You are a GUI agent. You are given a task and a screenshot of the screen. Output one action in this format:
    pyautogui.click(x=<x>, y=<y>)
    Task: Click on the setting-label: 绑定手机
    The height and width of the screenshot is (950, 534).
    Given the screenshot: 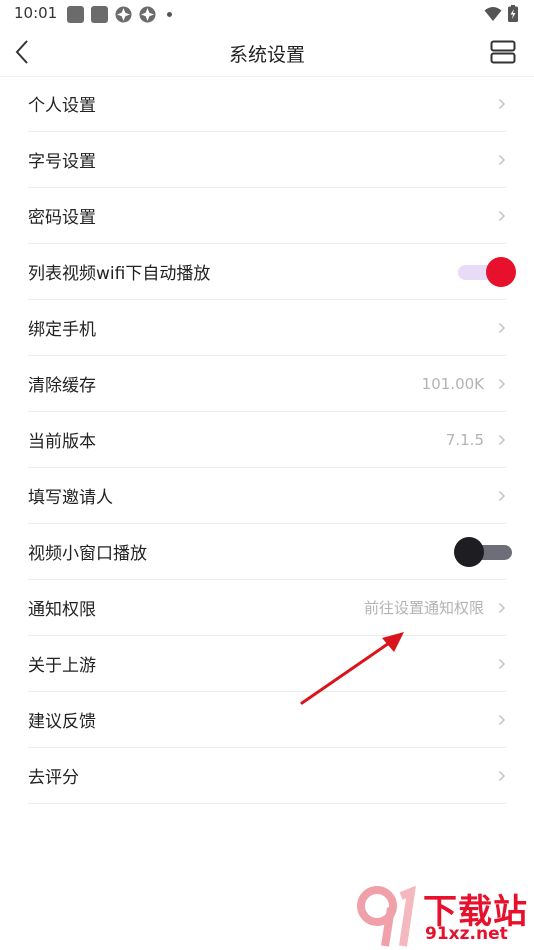 What is the action you would take?
    pyautogui.click(x=62, y=330)
    